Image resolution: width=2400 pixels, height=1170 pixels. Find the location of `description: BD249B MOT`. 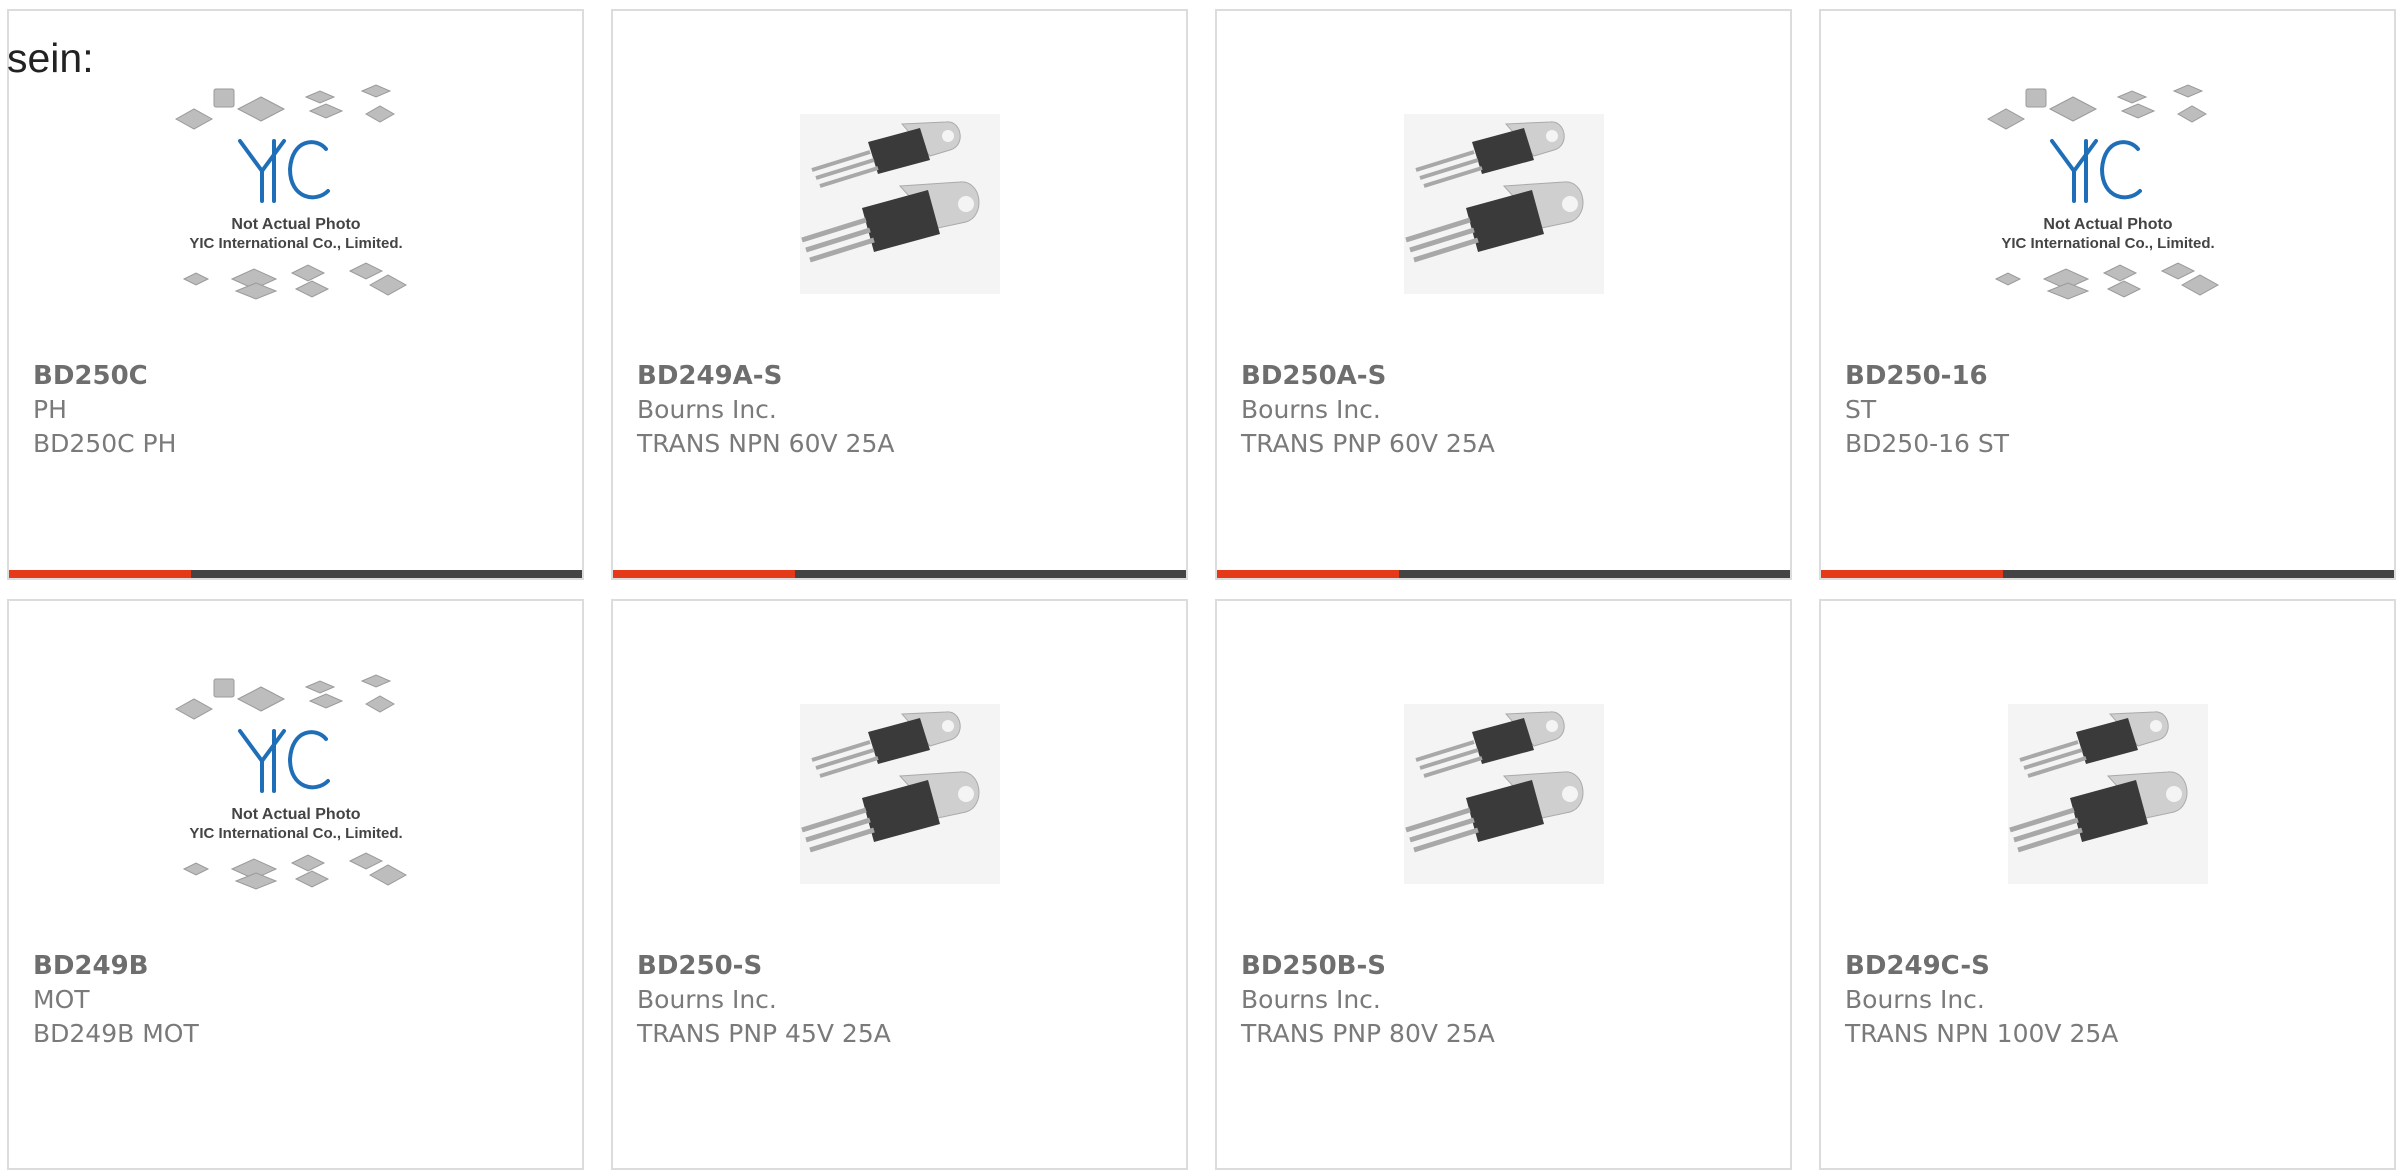

description: BD249B MOT is located at coordinates (116, 1033).